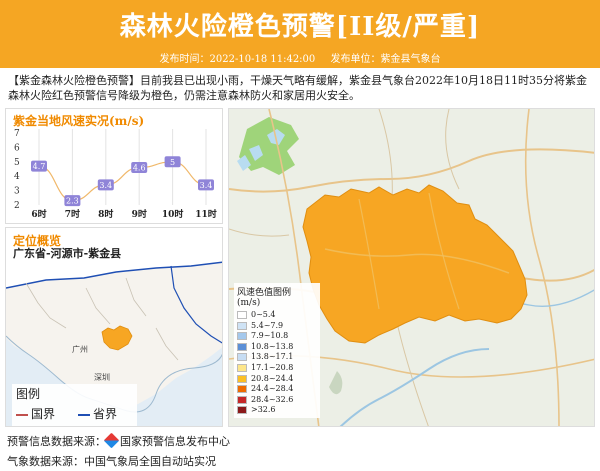 The height and width of the screenshot is (471, 600). Describe the element at coordinates (74, 405) in the screenshot. I see `map-legend: 图例 国界 省界` at that location.